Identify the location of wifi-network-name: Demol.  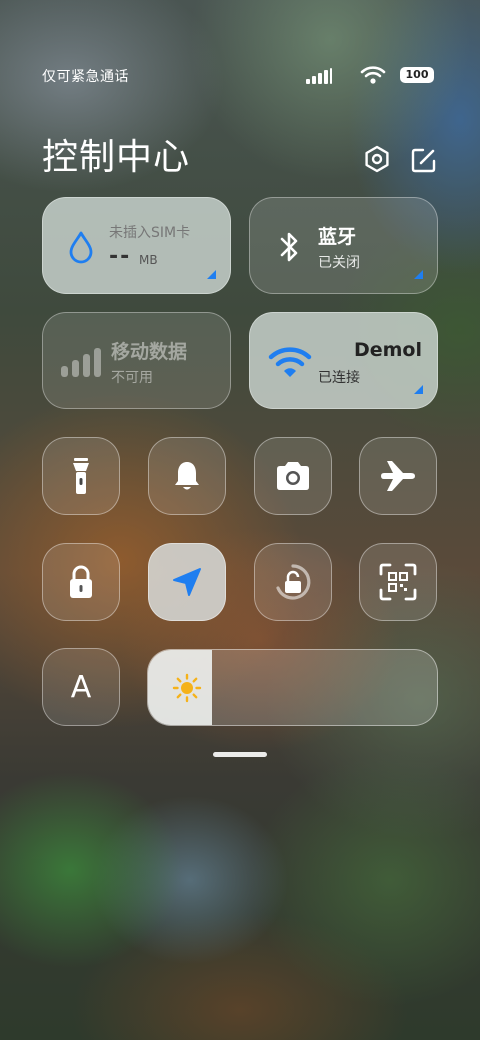
(387, 350).